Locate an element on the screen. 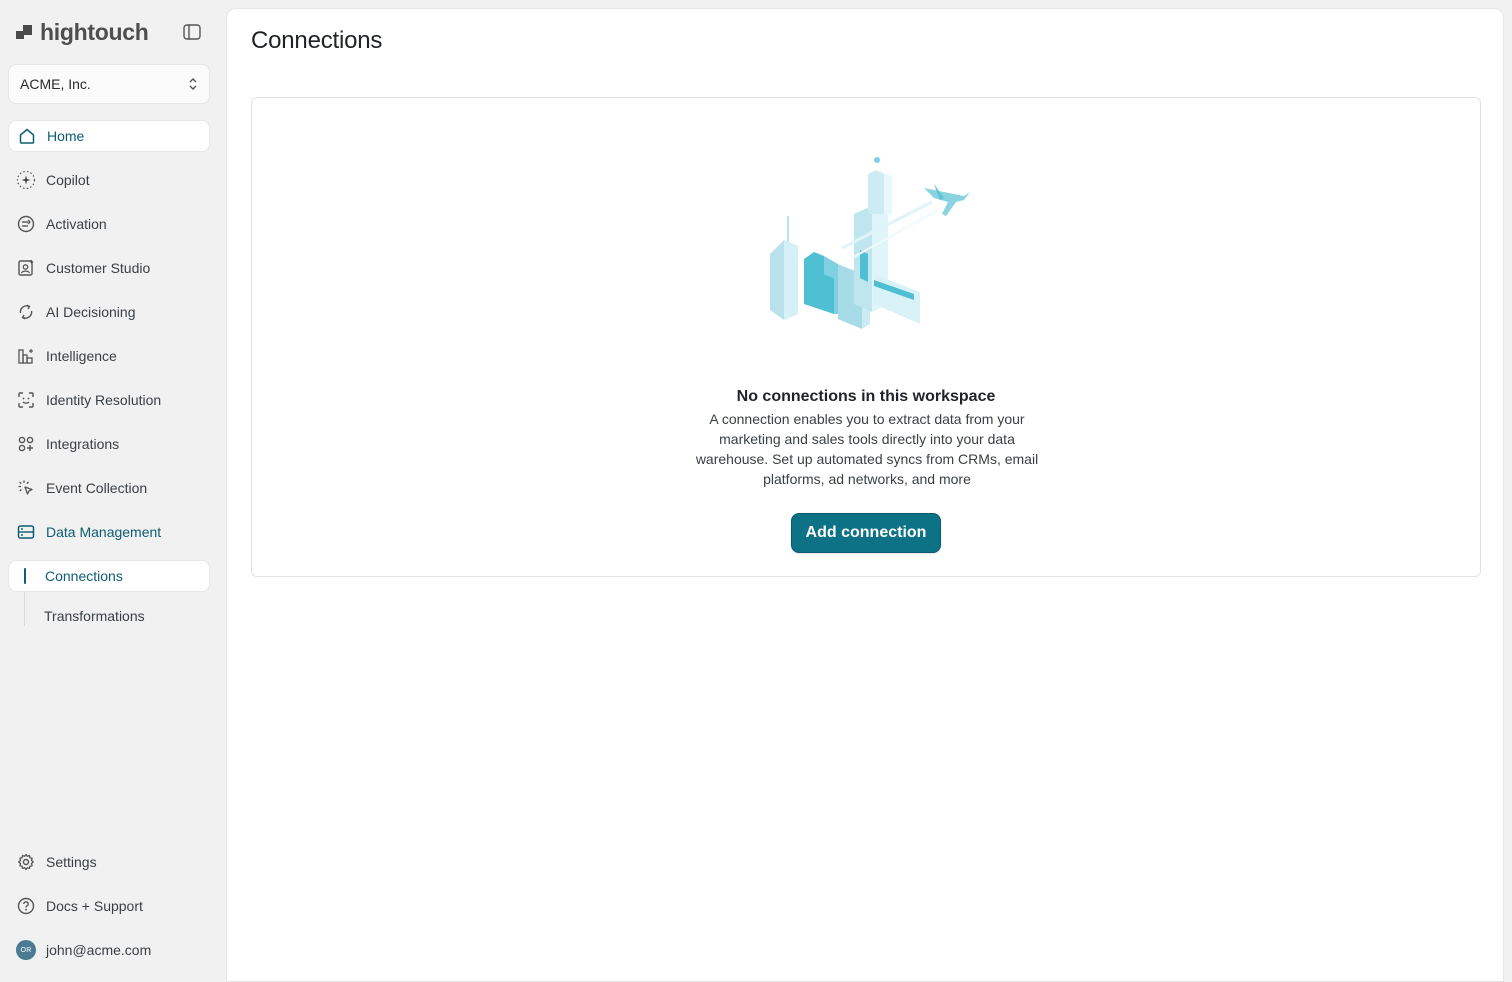 The height and width of the screenshot is (982, 1512). sparkle-icon is located at coordinates (26, 180).